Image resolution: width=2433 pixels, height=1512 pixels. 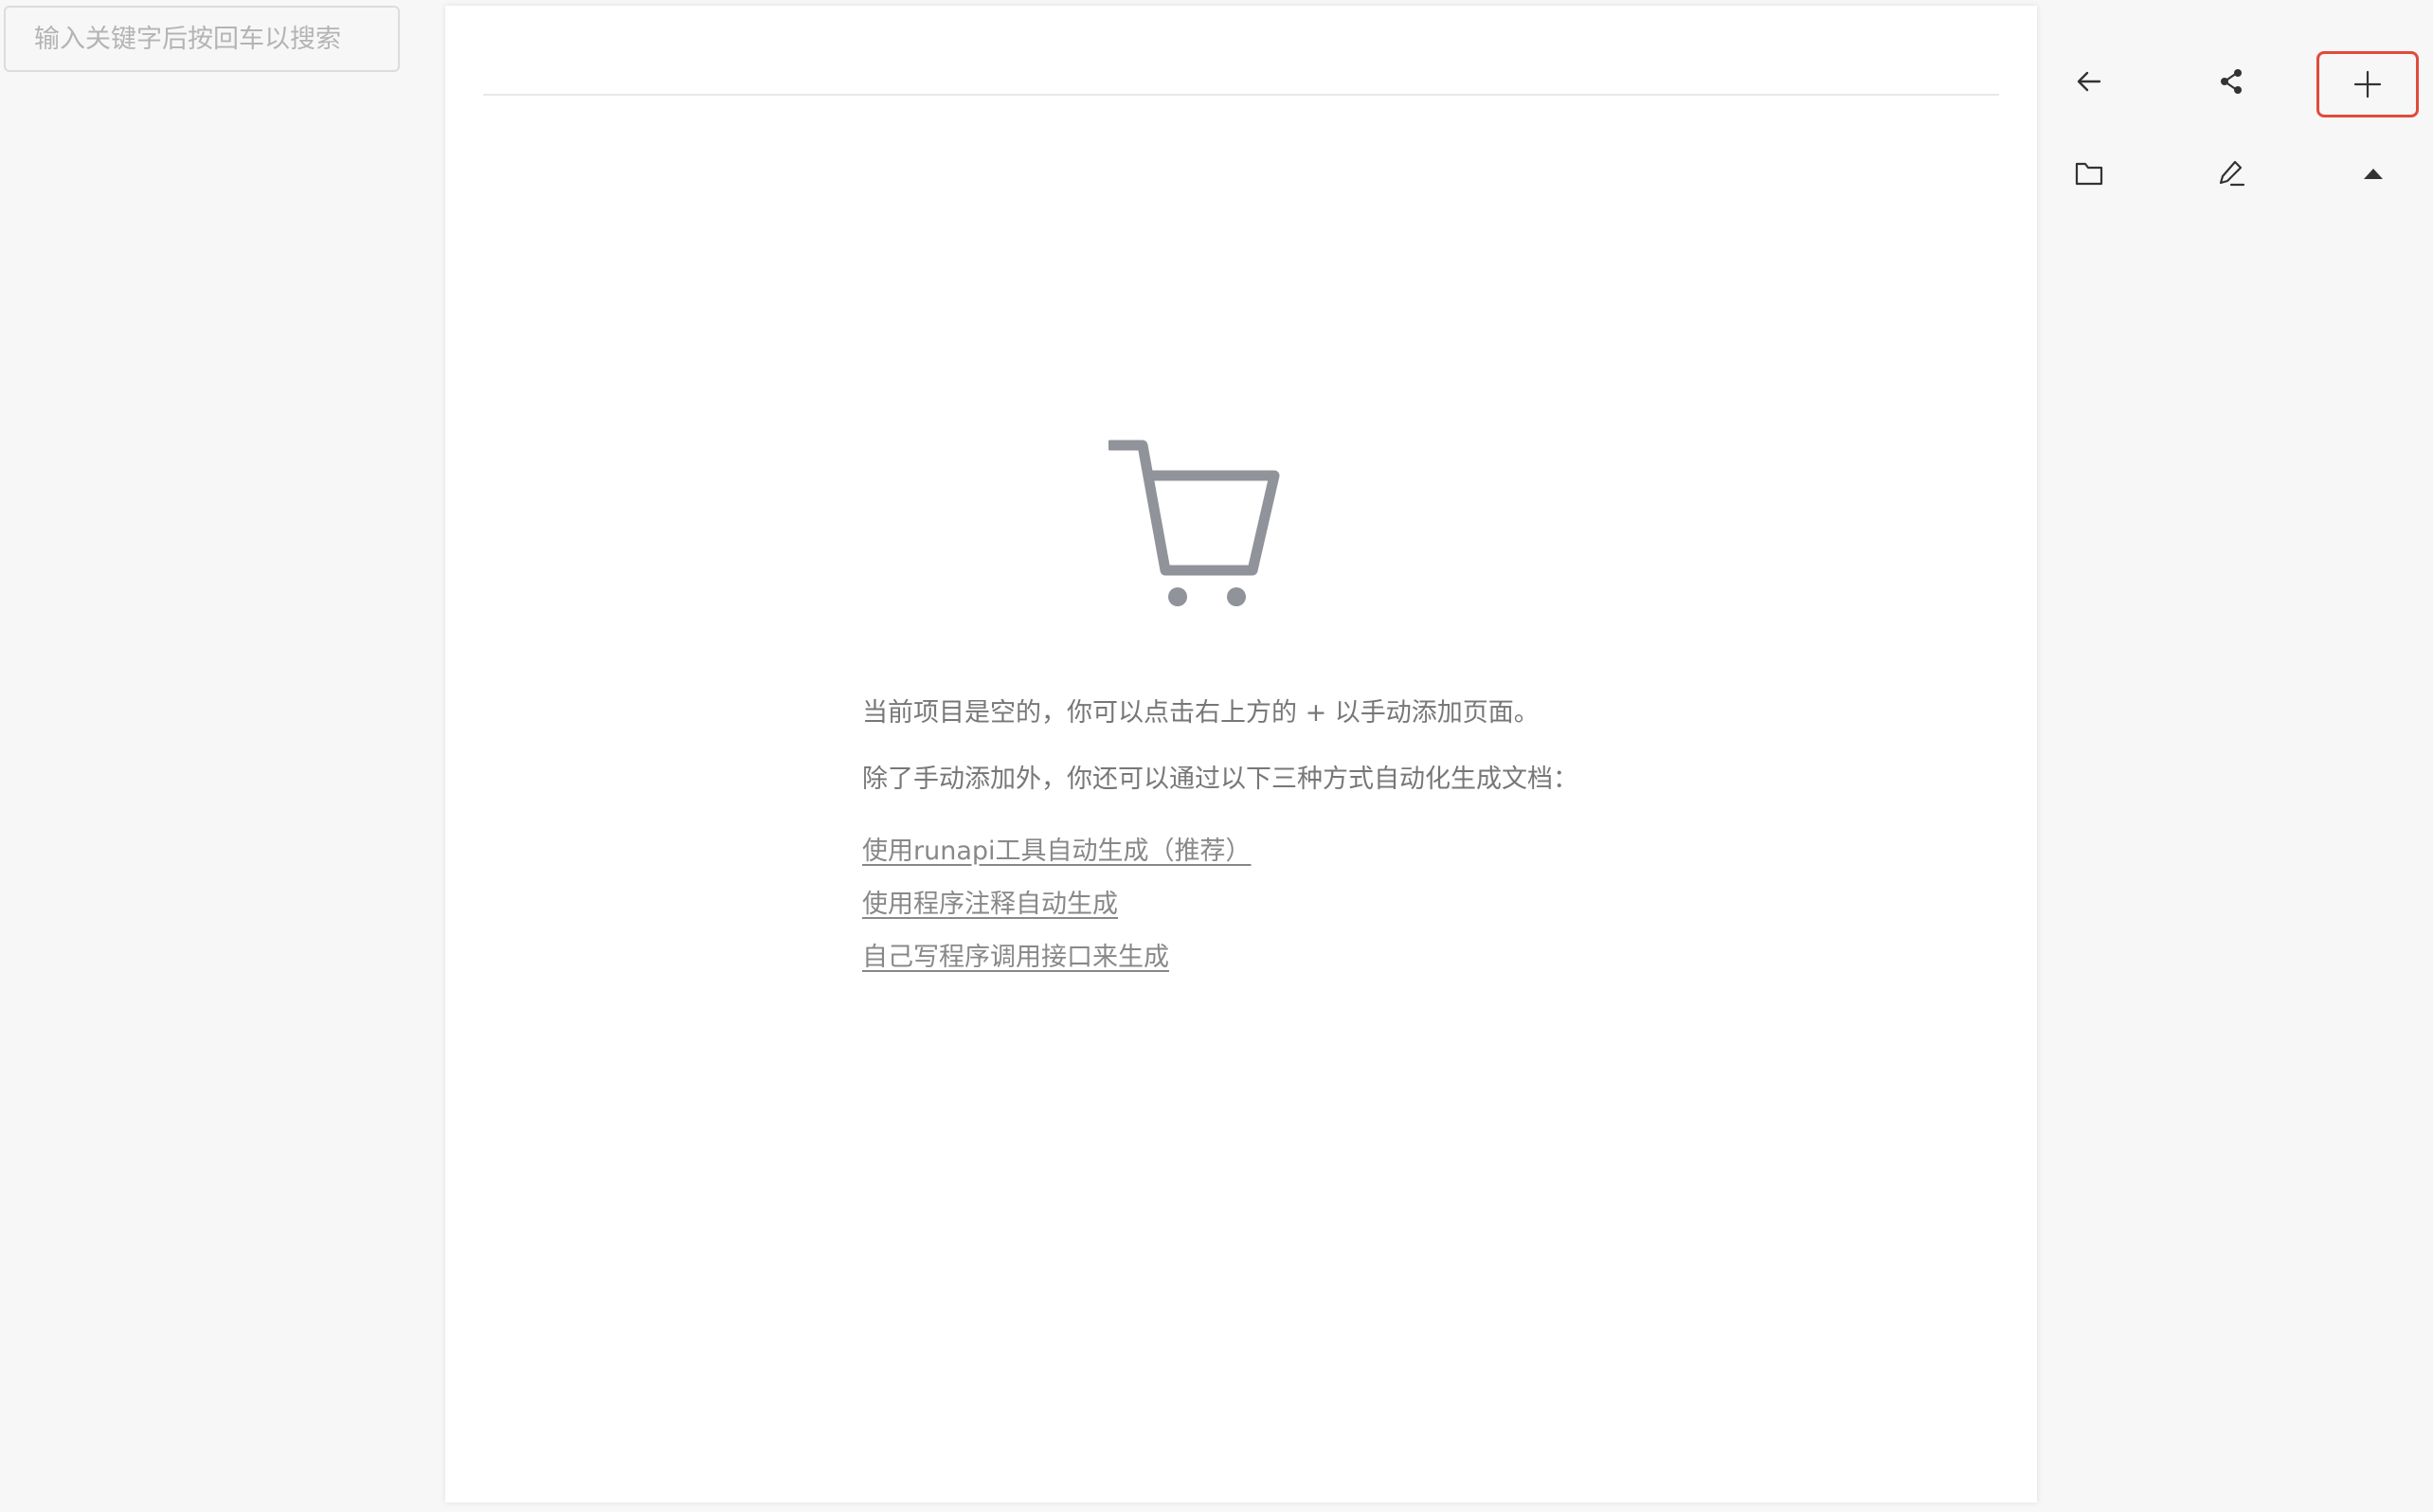 What do you see at coordinates (1197, 525) in the screenshot?
I see `shopping-cart-icon` at bounding box center [1197, 525].